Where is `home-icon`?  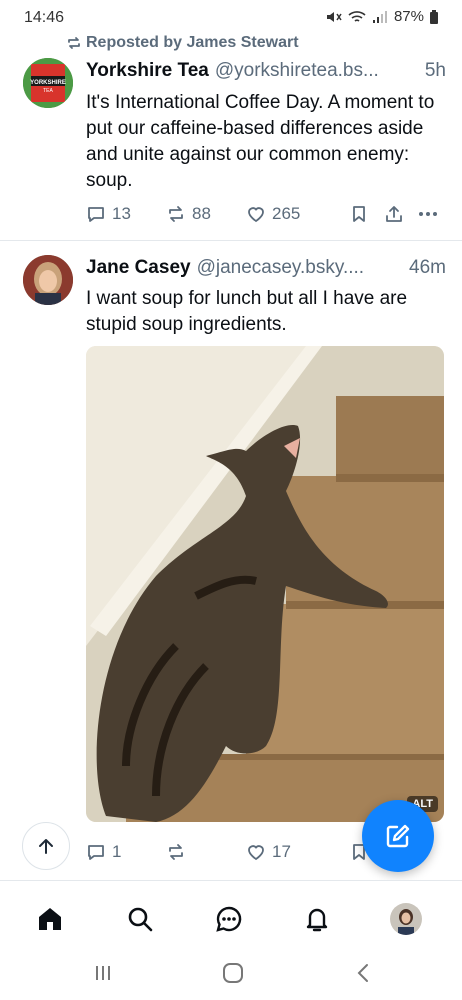 home-icon is located at coordinates (50, 919).